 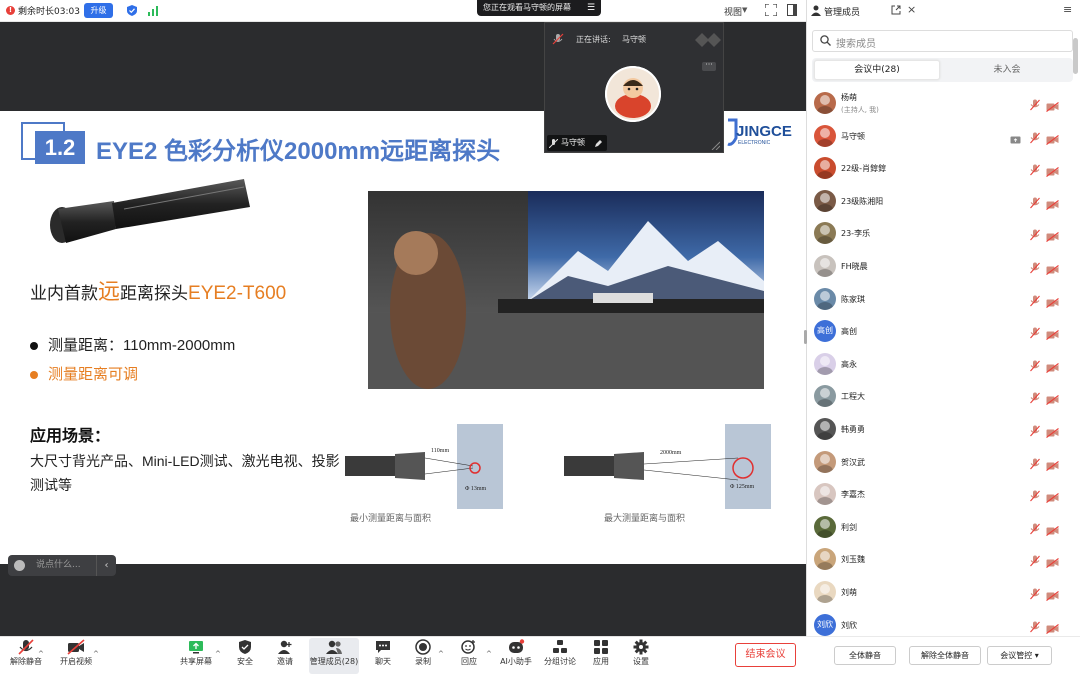 I want to click on member-row: 贺汉武, so click(x=943, y=463).